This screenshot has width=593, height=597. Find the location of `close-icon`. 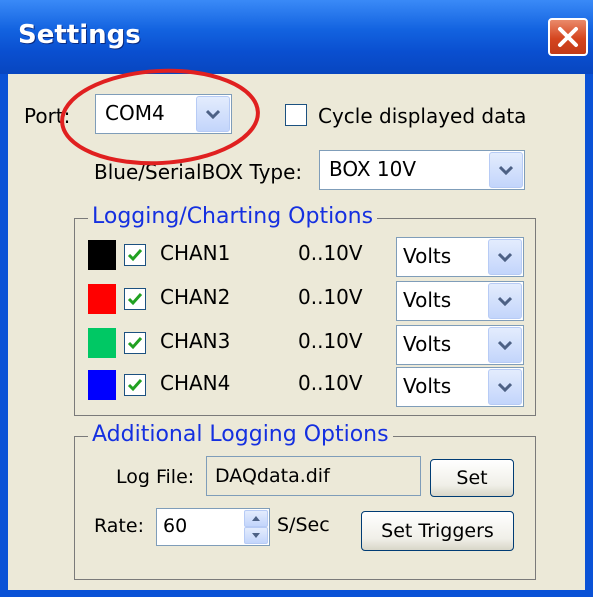

close-icon is located at coordinates (568, 37).